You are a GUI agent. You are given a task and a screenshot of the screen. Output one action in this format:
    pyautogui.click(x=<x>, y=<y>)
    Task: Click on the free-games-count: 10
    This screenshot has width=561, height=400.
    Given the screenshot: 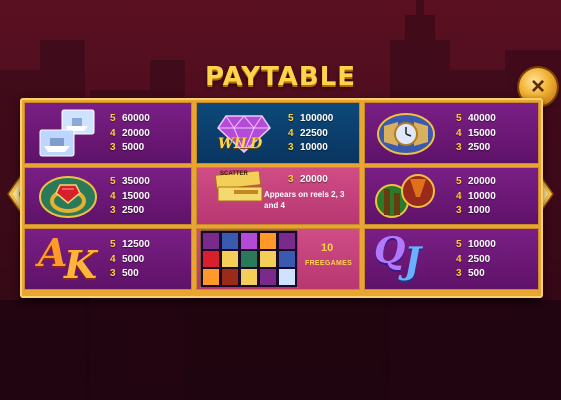 What is the action you would take?
    pyautogui.click(x=327, y=248)
    